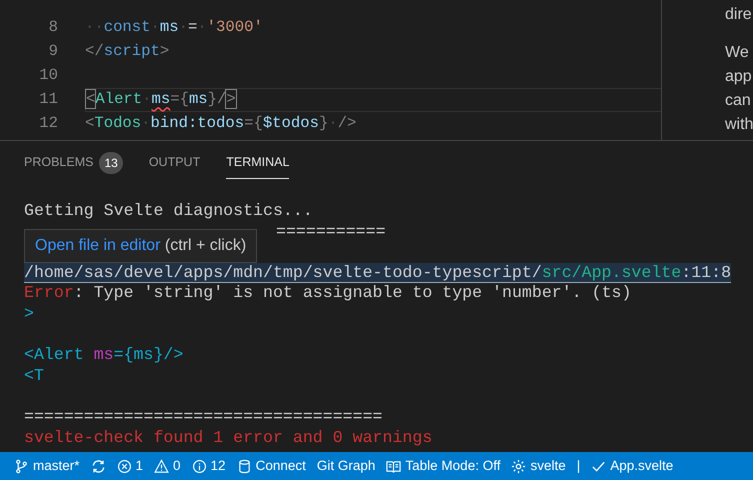 The image size is (753, 480). I want to click on terminal-line: >, so click(29, 314).